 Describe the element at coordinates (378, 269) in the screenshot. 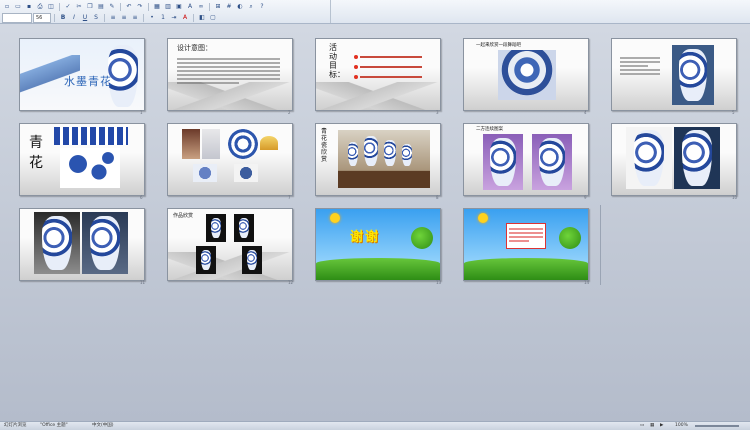

I see `grass-hill` at that location.